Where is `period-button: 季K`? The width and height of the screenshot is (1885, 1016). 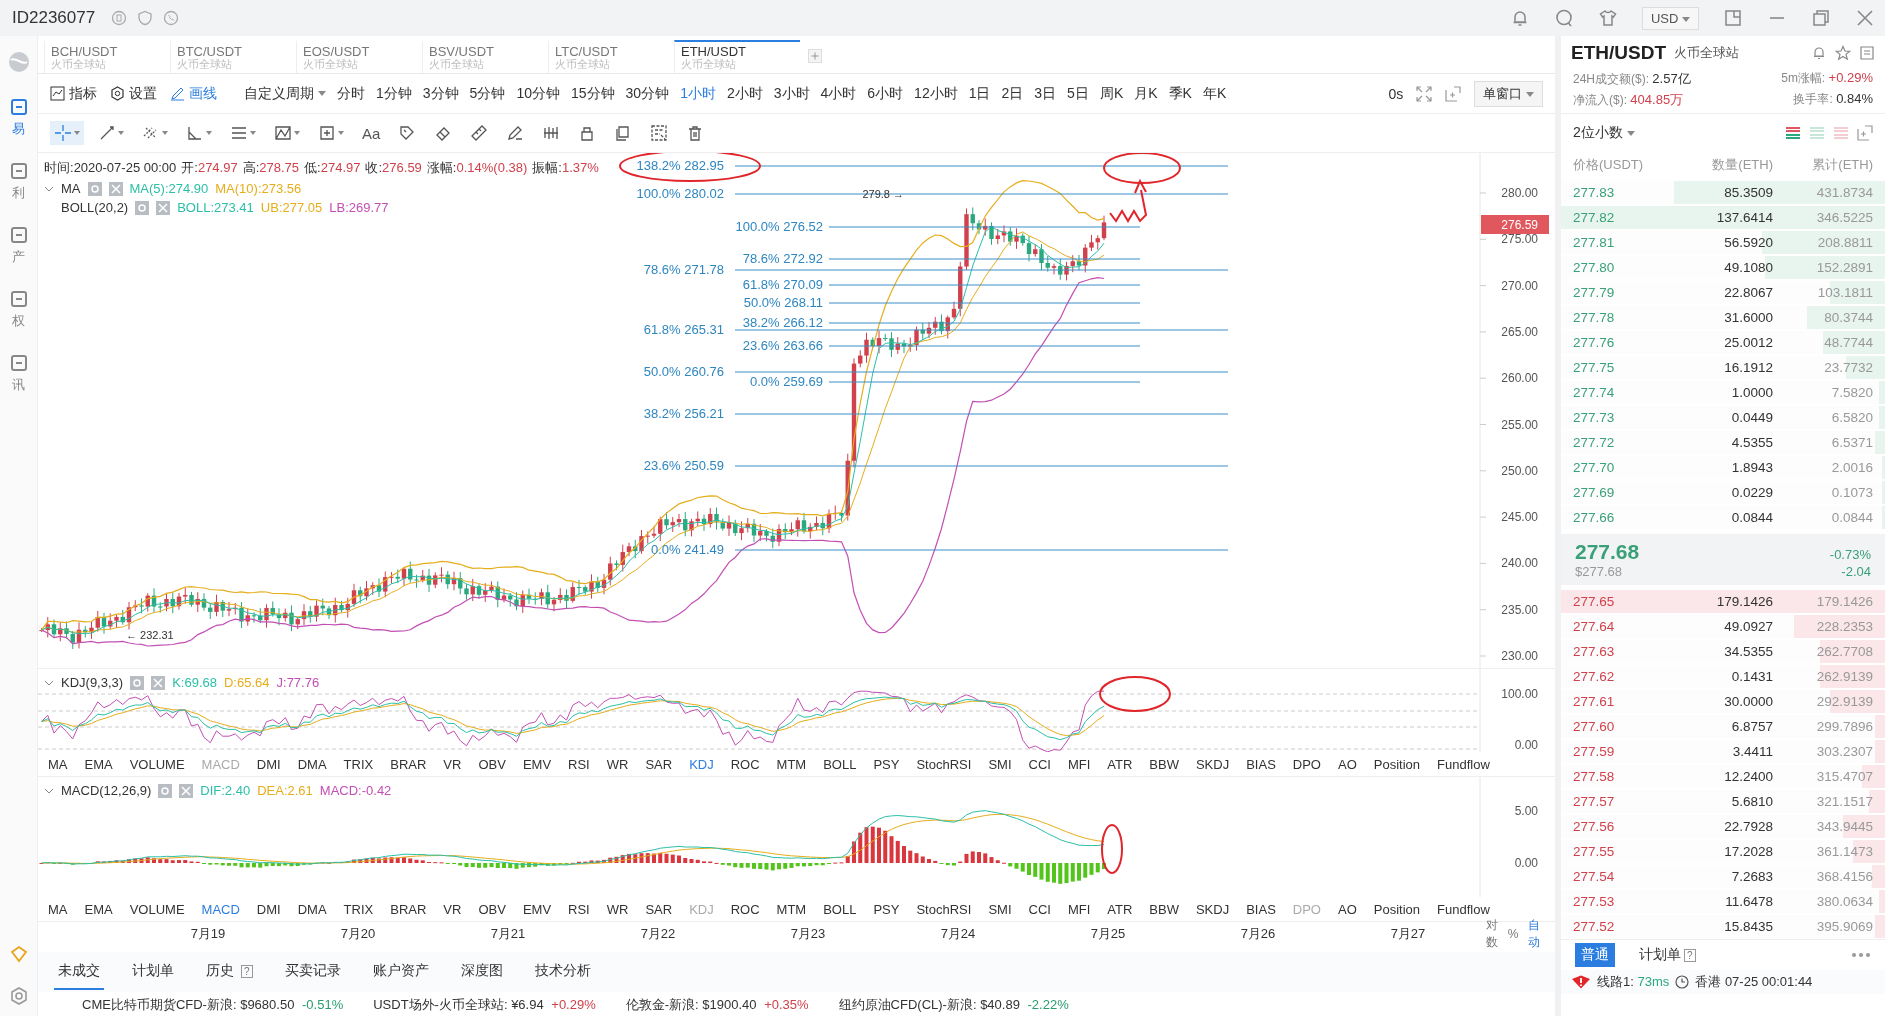 period-button: 季K is located at coordinates (1180, 93).